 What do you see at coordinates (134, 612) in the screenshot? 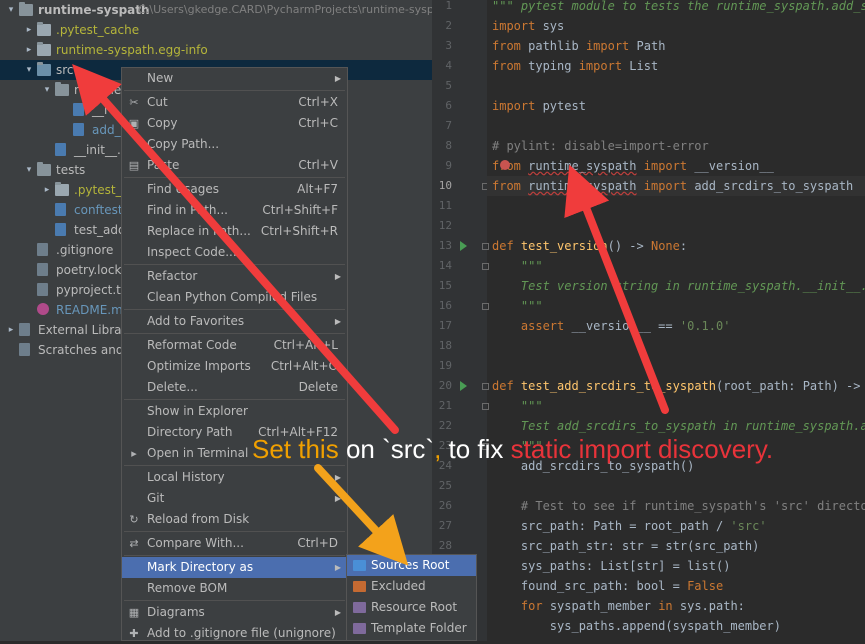
I see `diagram-icon: ▦` at bounding box center [134, 612].